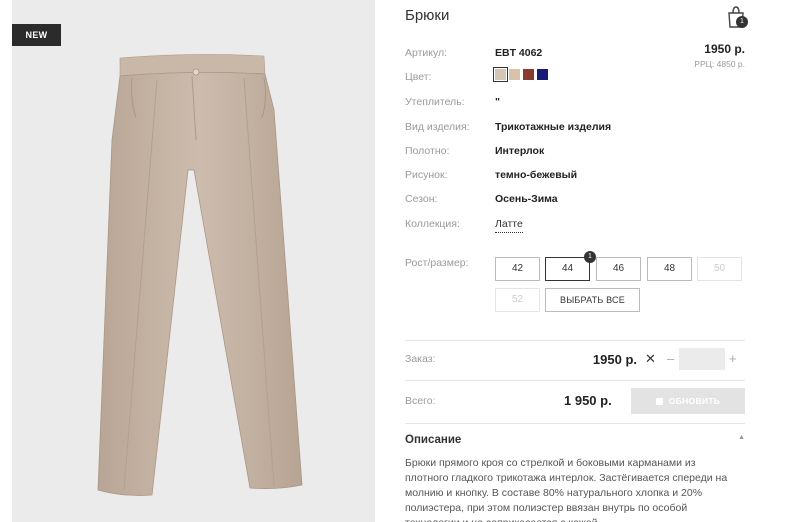  Describe the element at coordinates (427, 15) in the screenshot. I see `product-title: Брюки` at that location.